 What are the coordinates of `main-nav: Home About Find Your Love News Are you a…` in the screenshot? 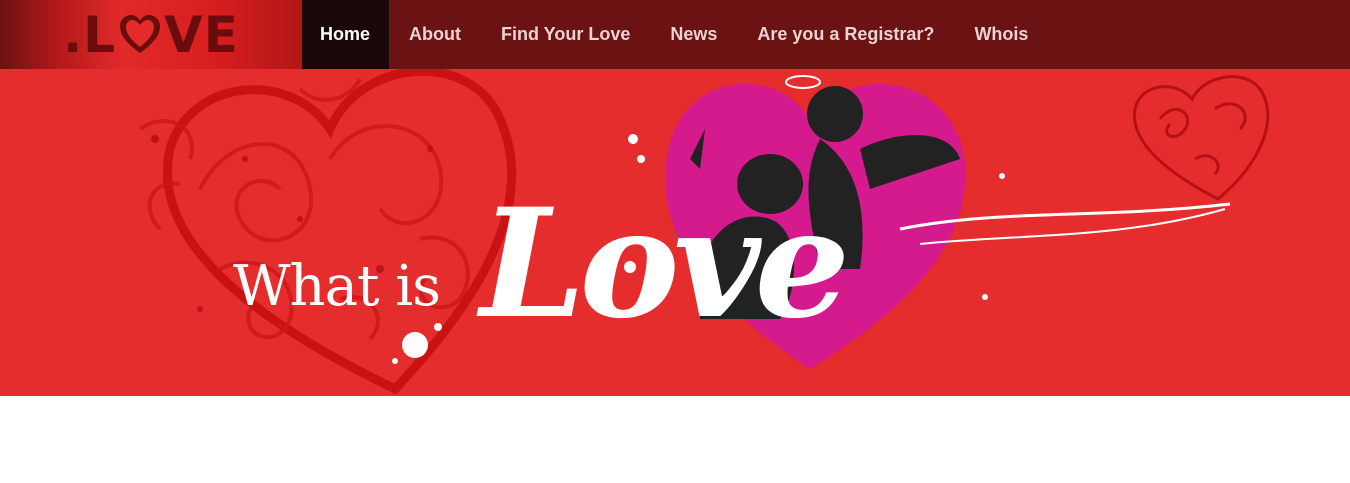 It's located at (675, 34).